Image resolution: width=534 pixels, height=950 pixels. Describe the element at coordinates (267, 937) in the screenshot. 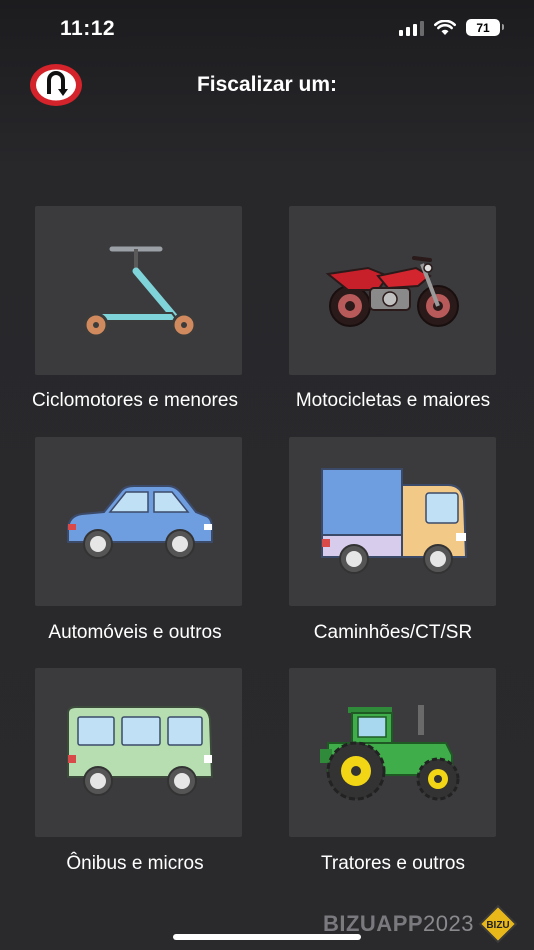

I see `home-indicator` at that location.